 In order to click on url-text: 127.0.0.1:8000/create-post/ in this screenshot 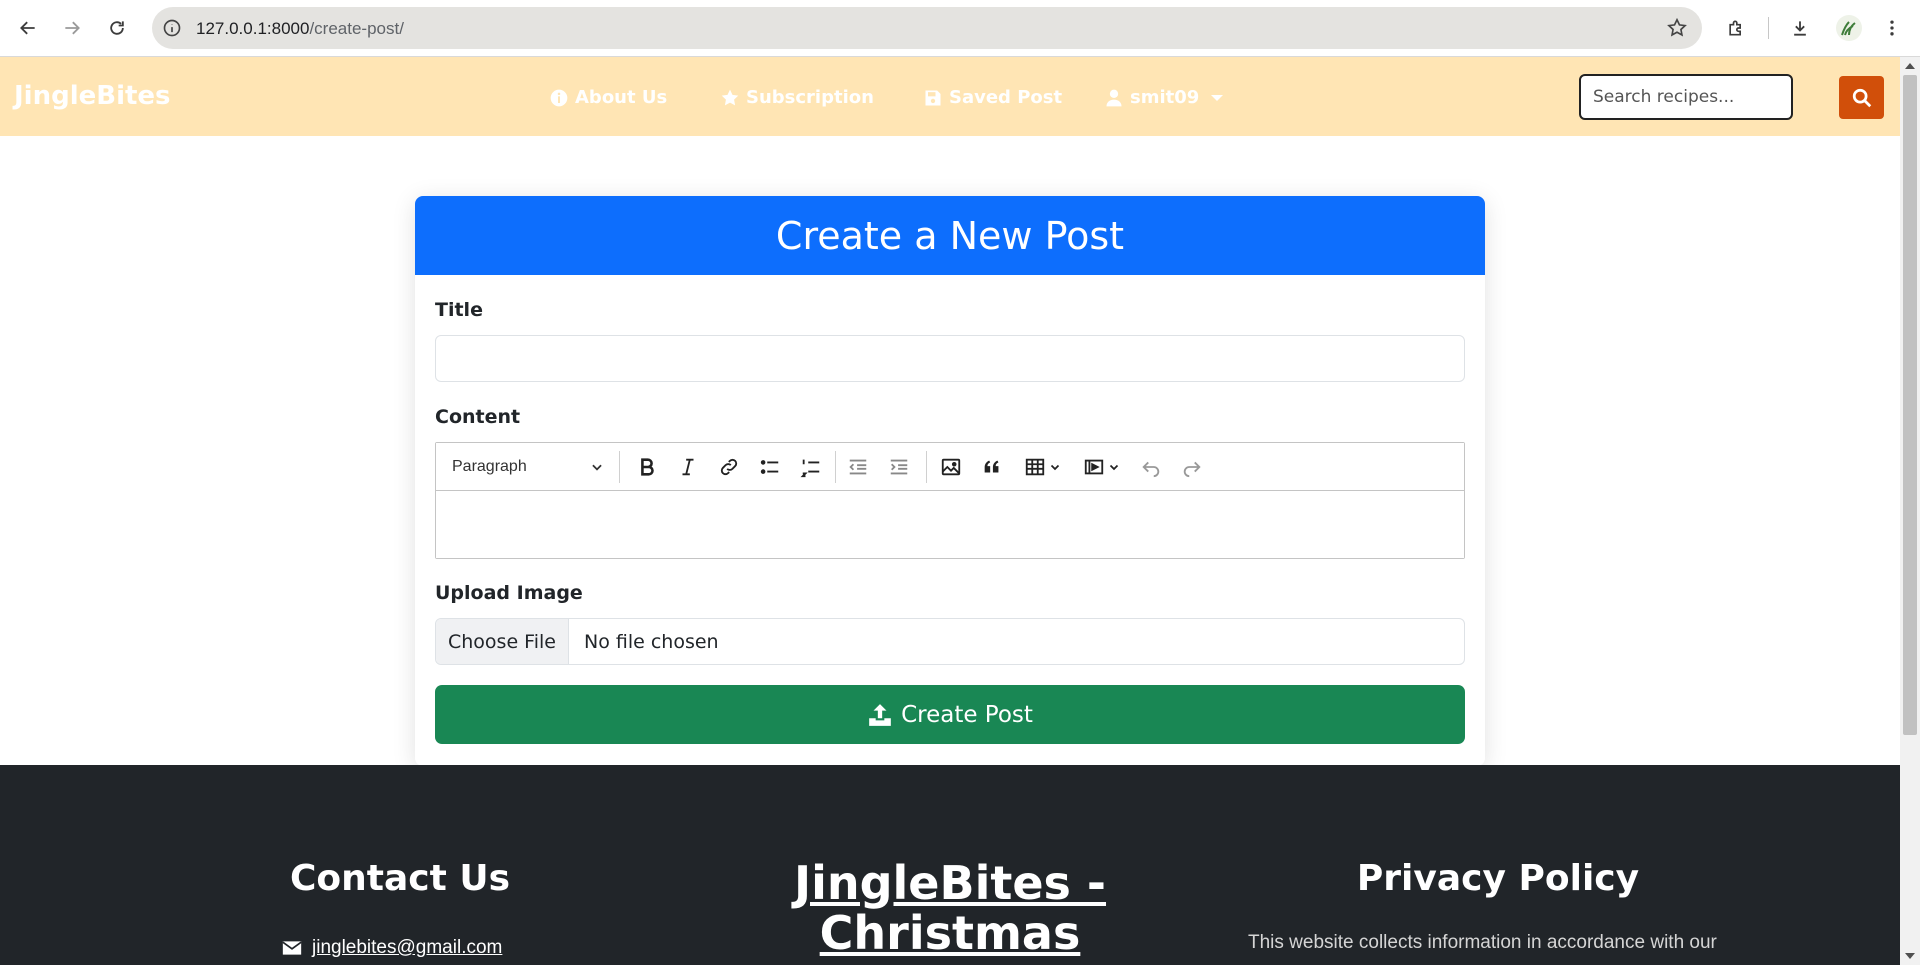, I will do `click(300, 28)`.